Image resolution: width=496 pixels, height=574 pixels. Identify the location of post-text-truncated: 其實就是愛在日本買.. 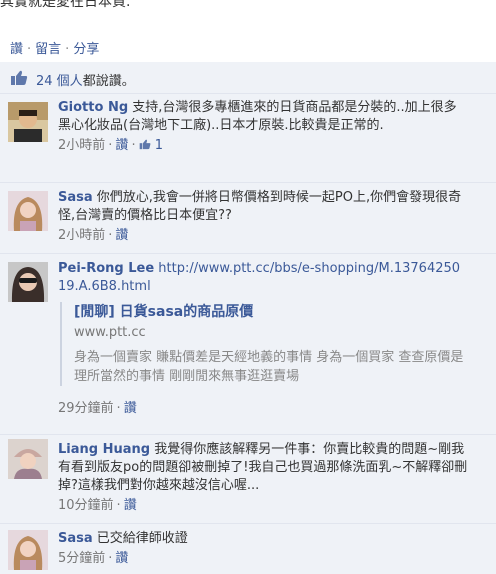
(65, 5).